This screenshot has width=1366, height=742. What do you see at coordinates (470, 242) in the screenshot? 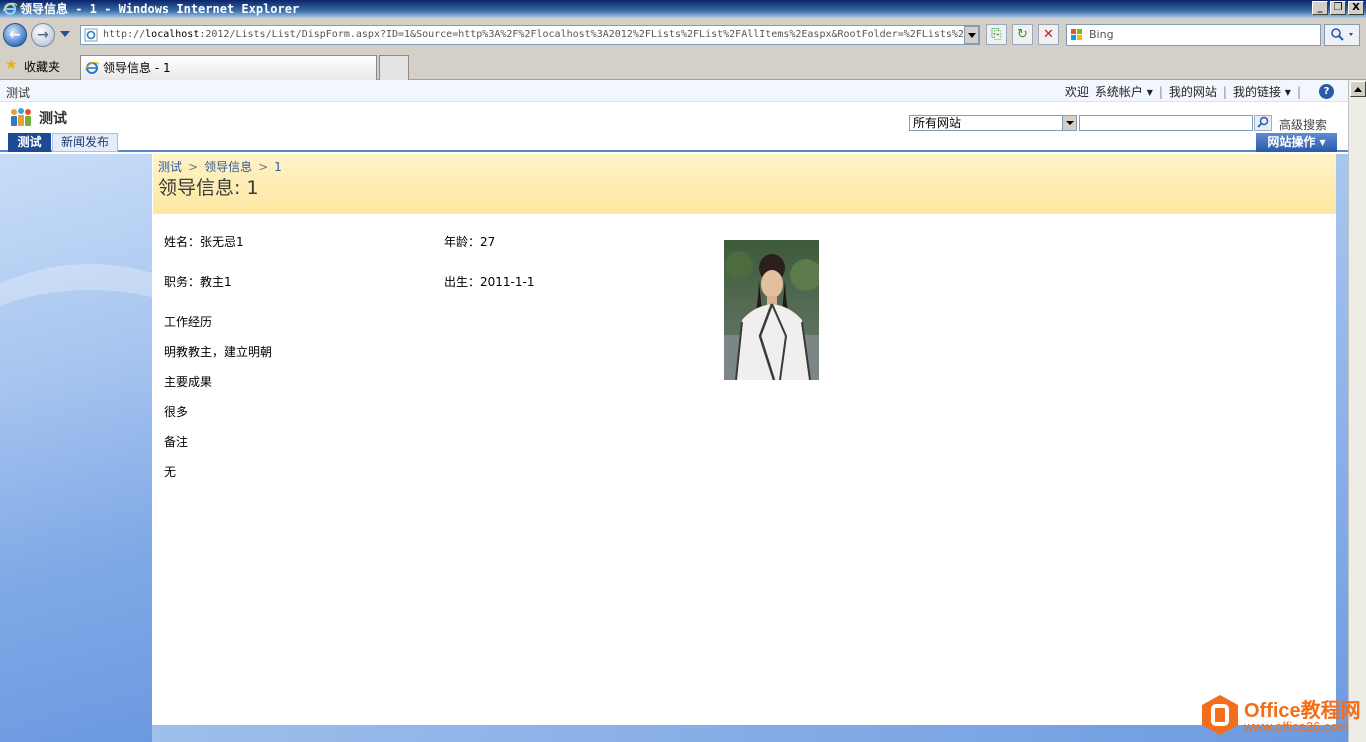
I see `age-field: 年龄：27` at bounding box center [470, 242].